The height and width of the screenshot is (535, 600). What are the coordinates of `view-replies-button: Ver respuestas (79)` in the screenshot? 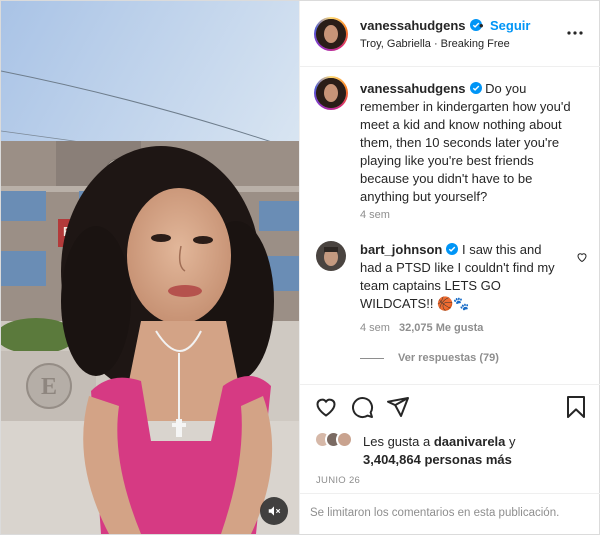 It's located at (429, 358).